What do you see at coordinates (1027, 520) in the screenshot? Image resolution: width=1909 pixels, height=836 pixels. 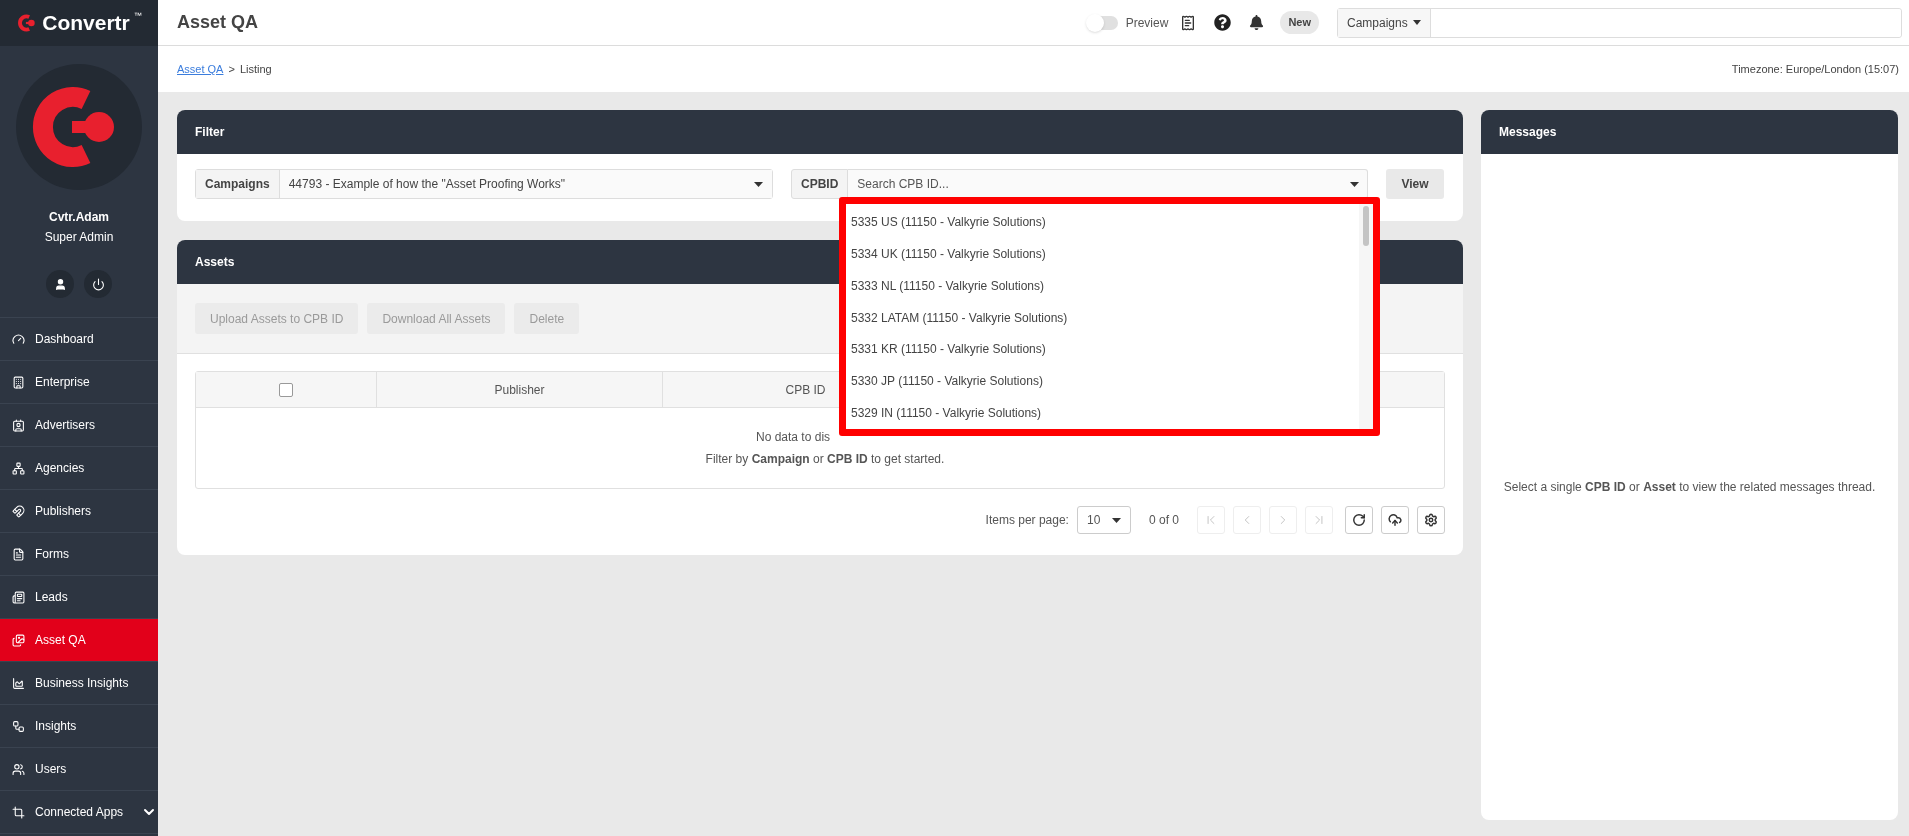 I see `items-per-page-label: Items per page:` at bounding box center [1027, 520].